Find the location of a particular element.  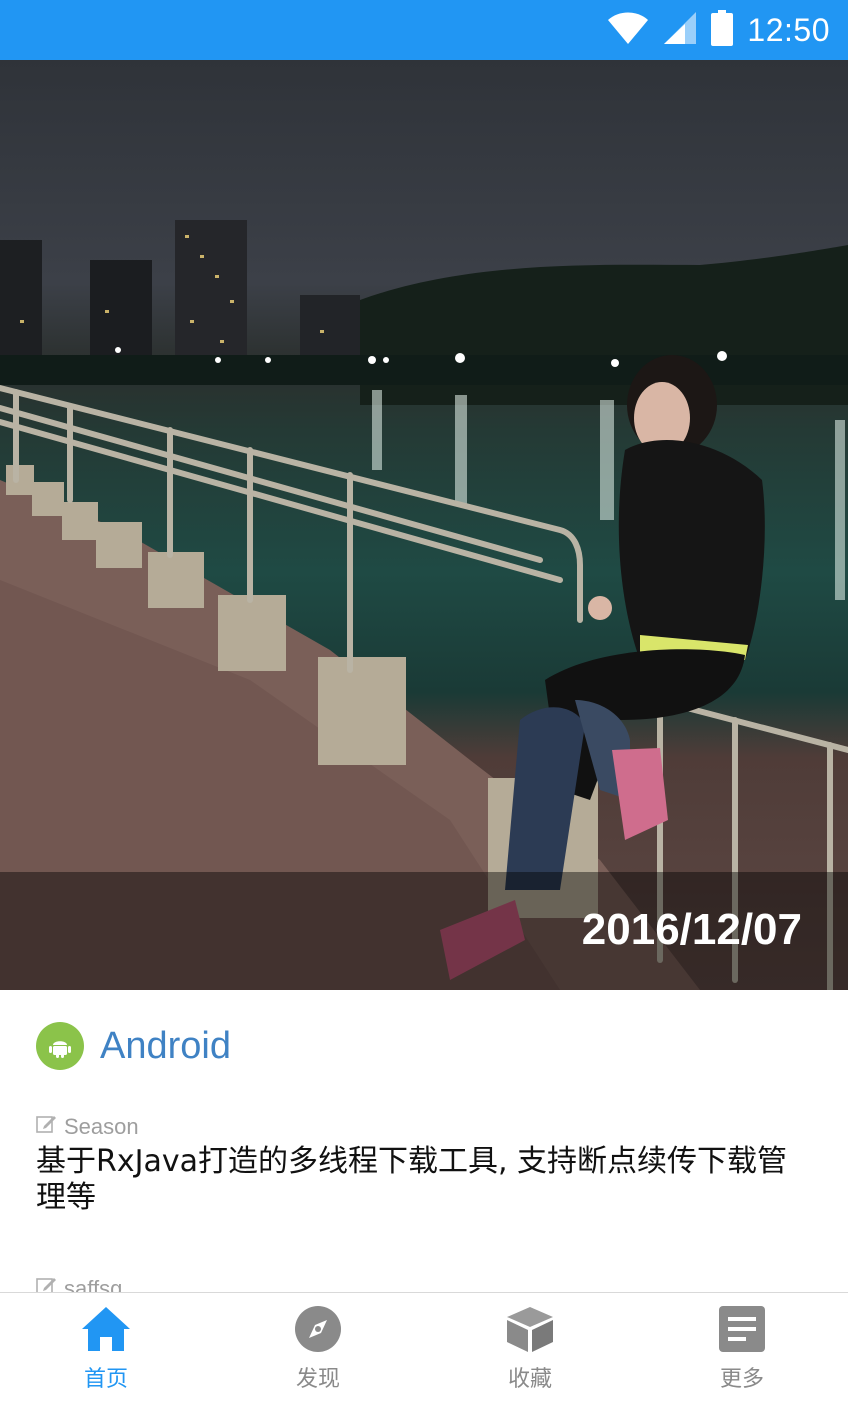

nav-item-favorites: 收藏 is located at coordinates (530, 1347).